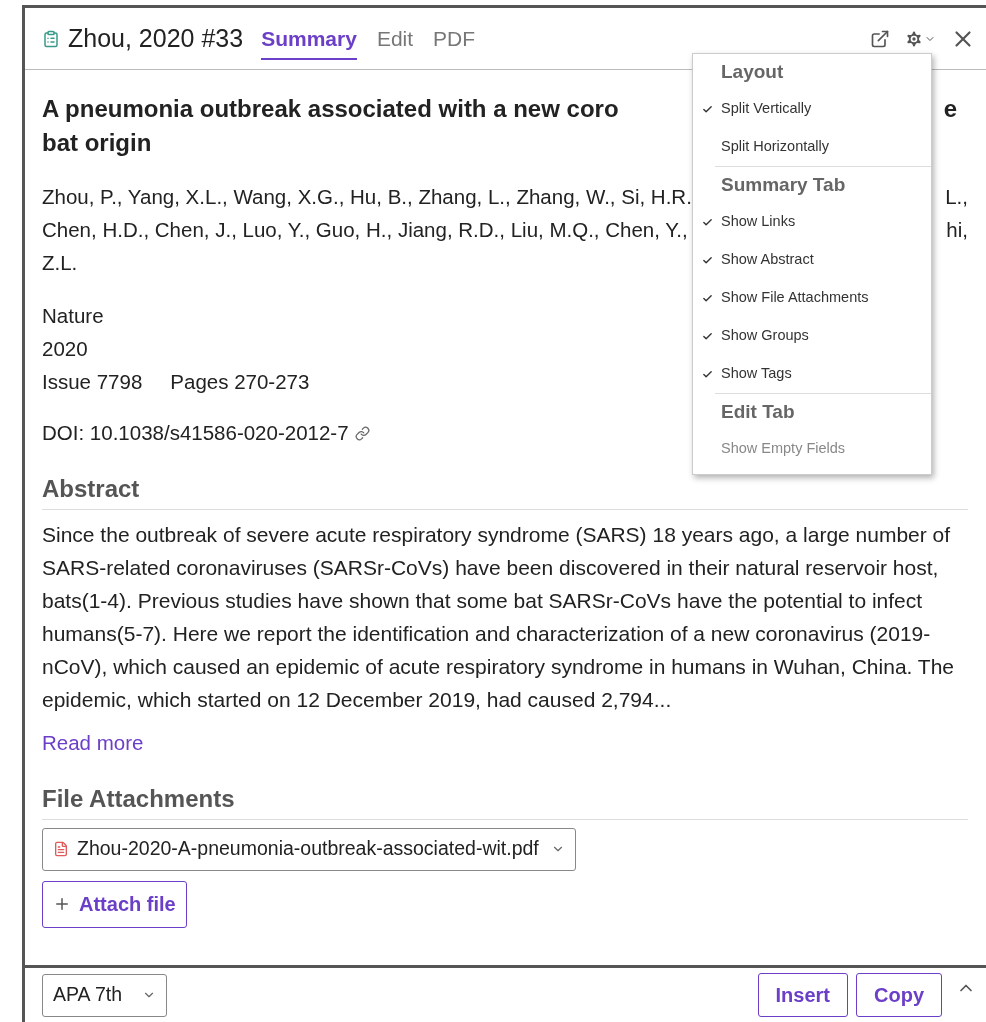 This screenshot has height=1022, width=986. Describe the element at coordinates (362, 433) in the screenshot. I see `link-icon` at that location.